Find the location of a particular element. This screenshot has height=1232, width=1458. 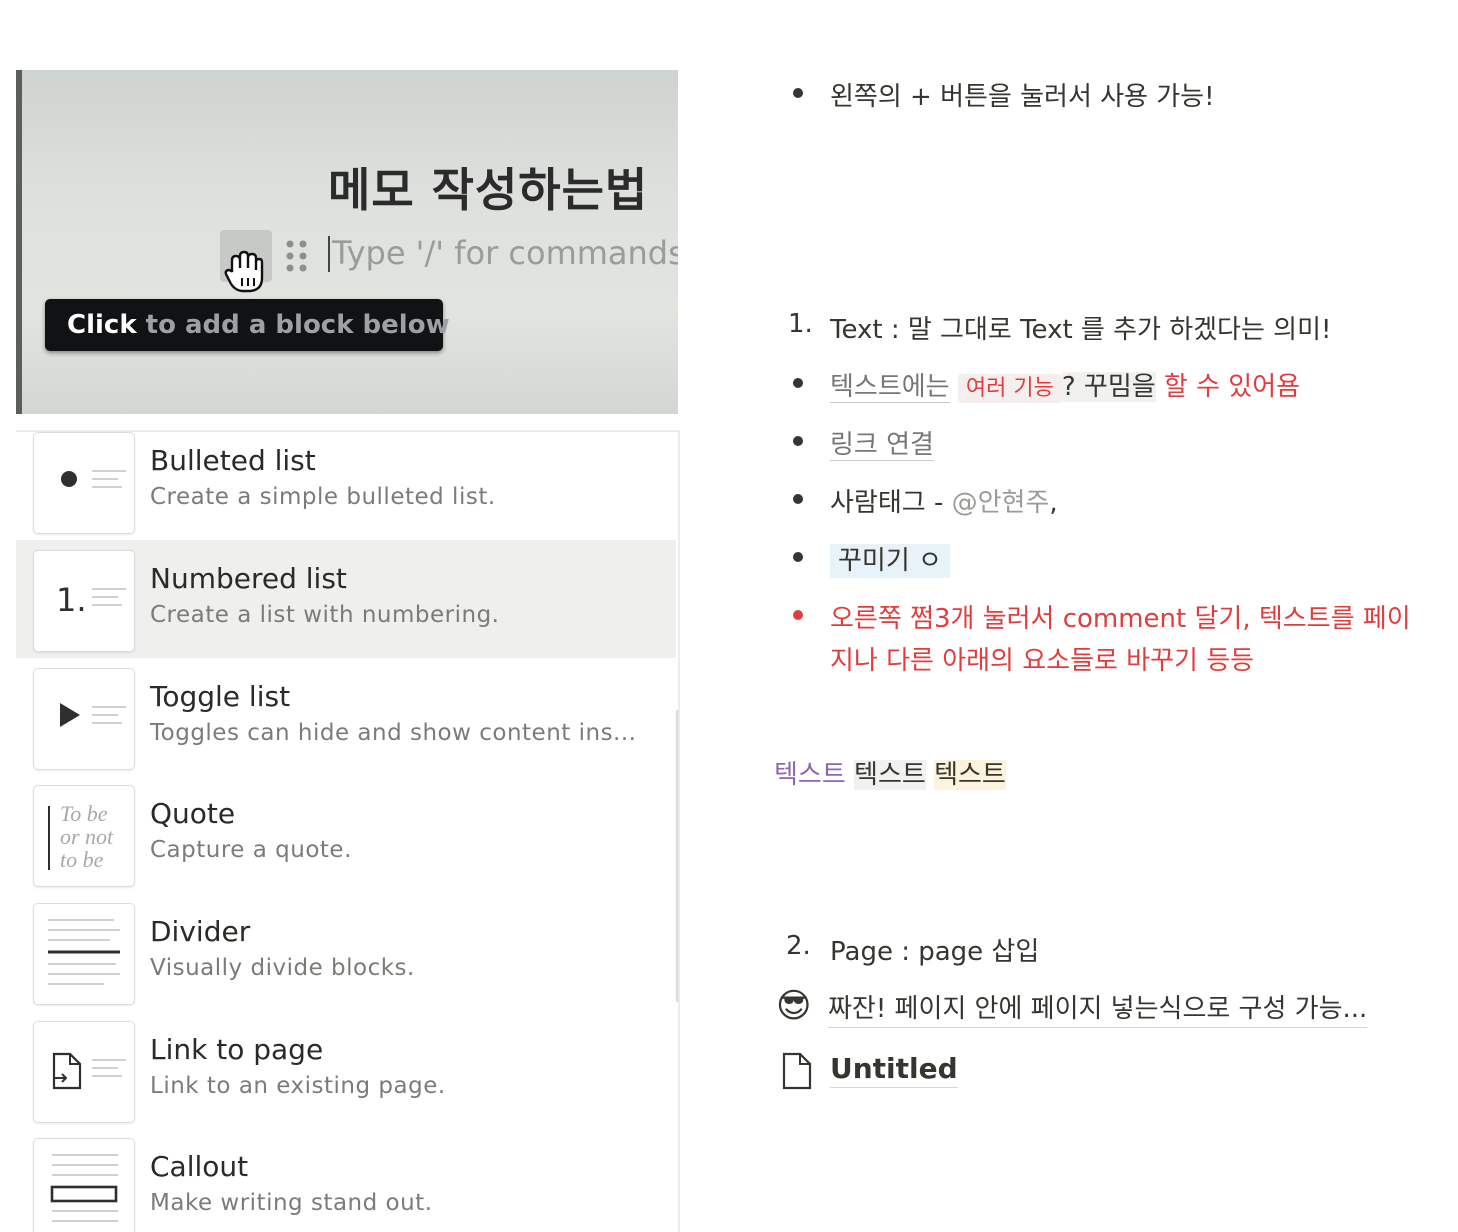

menu-item-desc: Capture a quote. is located at coordinates (251, 850).